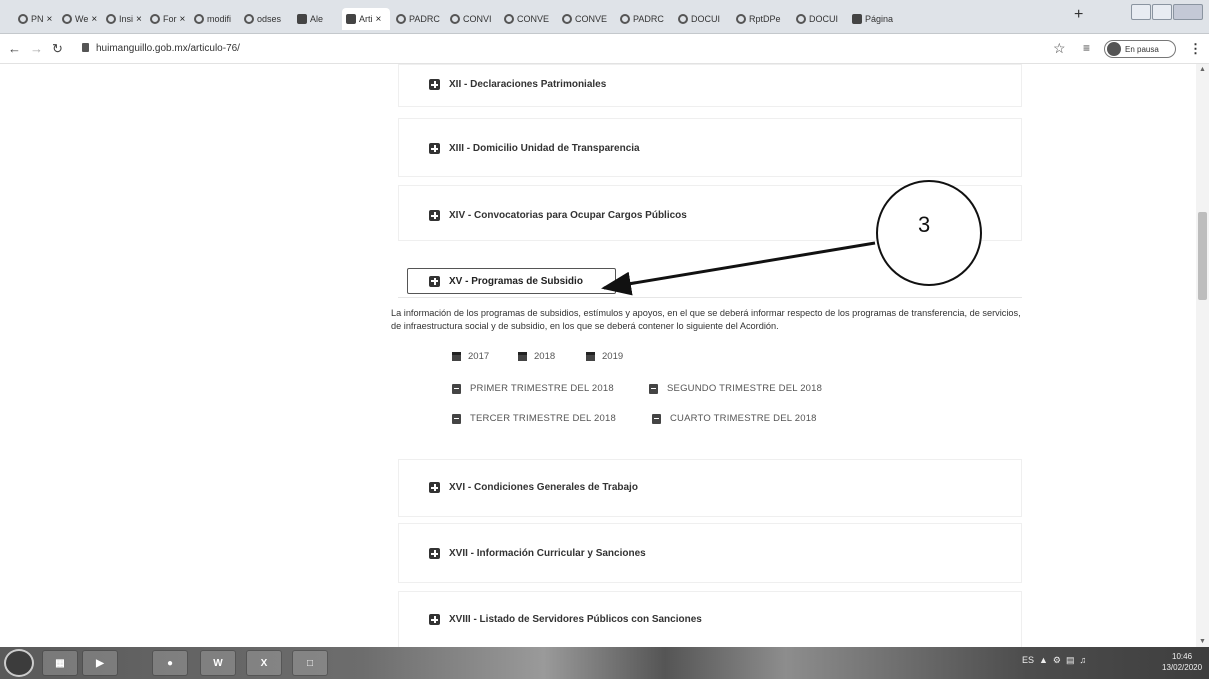 The height and width of the screenshot is (679, 1209). I want to click on document-link: TERCER TRIMESTRE DEL 2018, so click(534, 418).